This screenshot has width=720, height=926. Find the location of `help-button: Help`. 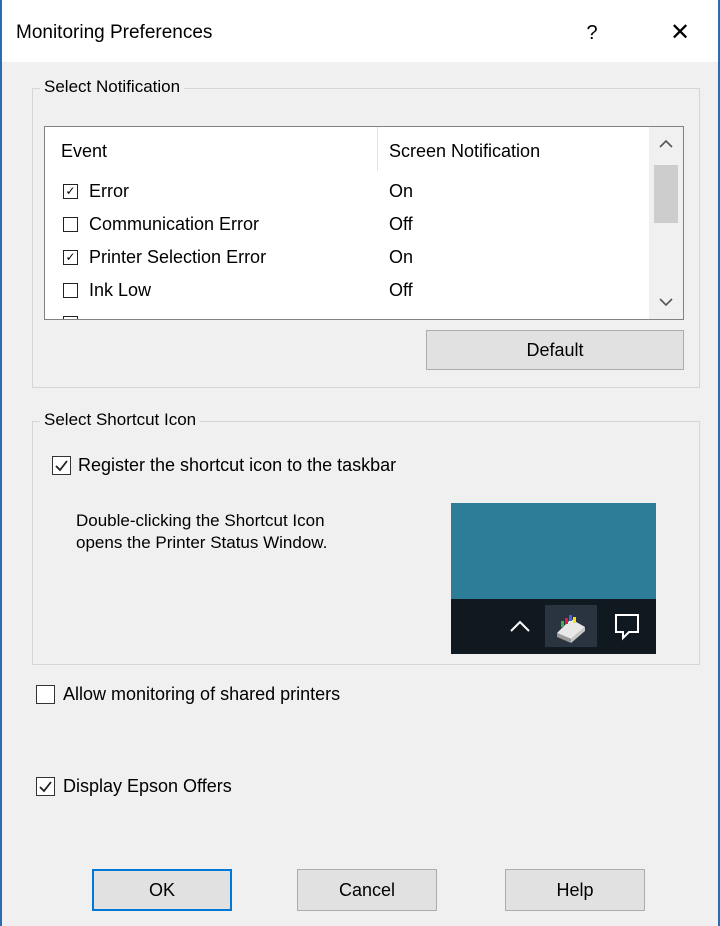

help-button: Help is located at coordinates (575, 890).